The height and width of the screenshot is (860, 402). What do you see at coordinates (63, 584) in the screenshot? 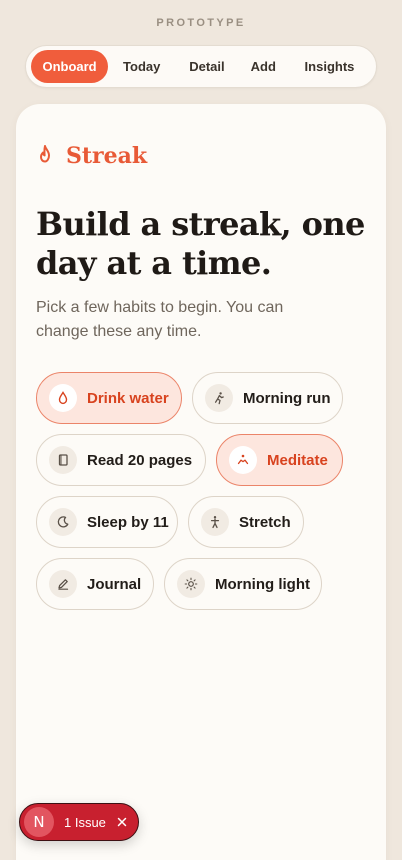
I see `pencil-icon` at bounding box center [63, 584].